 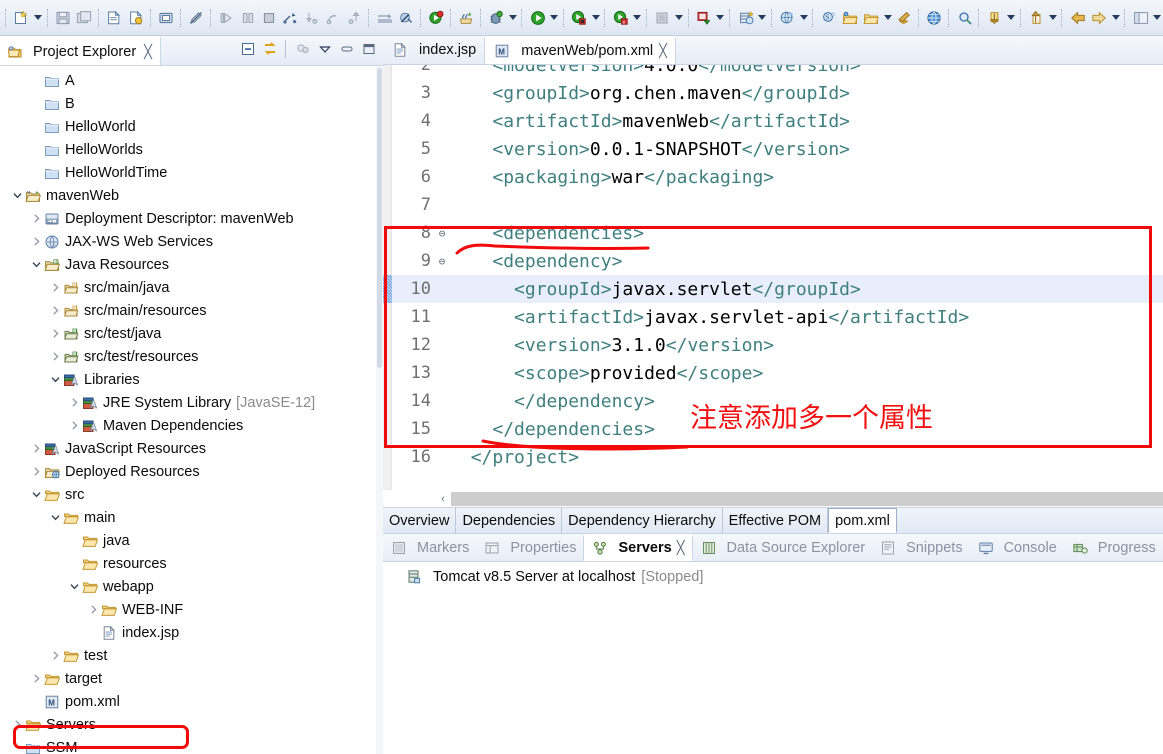 I want to click on stop-server-icon, so click(x=662, y=18).